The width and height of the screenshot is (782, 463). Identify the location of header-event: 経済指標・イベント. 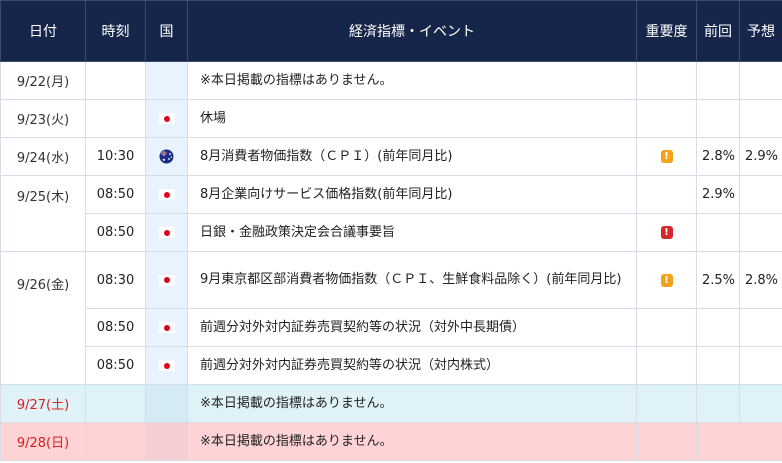
(412, 31).